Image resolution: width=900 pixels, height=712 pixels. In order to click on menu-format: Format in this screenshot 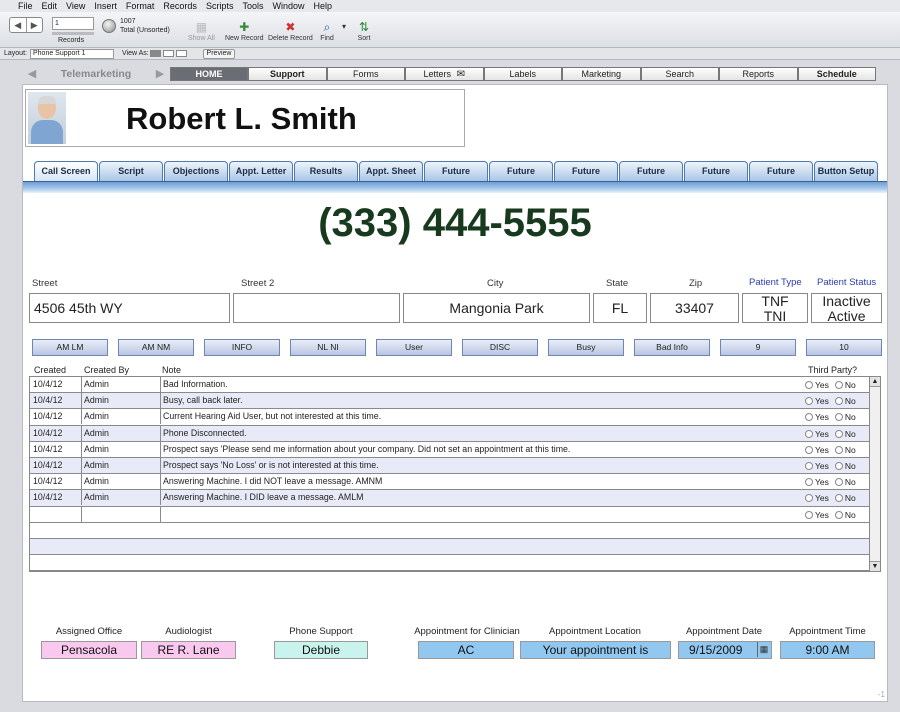, I will do `click(140, 6)`.